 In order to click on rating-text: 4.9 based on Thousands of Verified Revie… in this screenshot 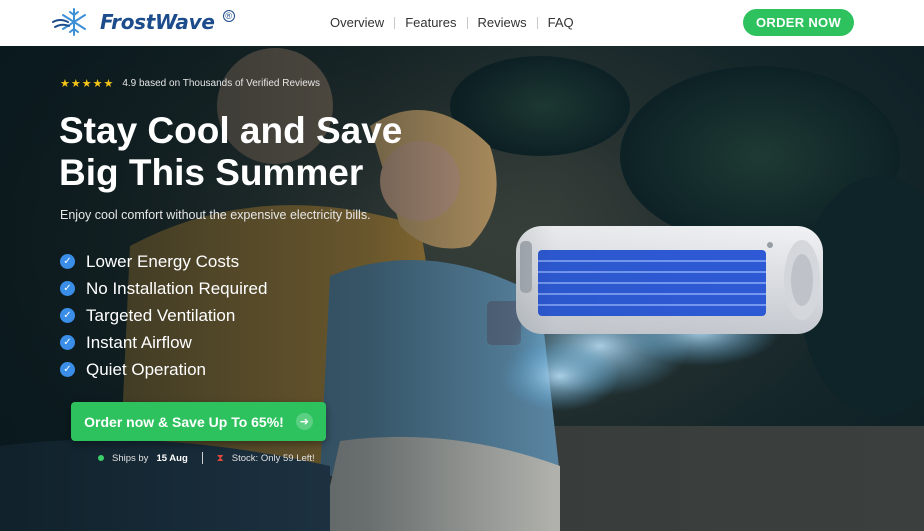, I will do `click(221, 83)`.